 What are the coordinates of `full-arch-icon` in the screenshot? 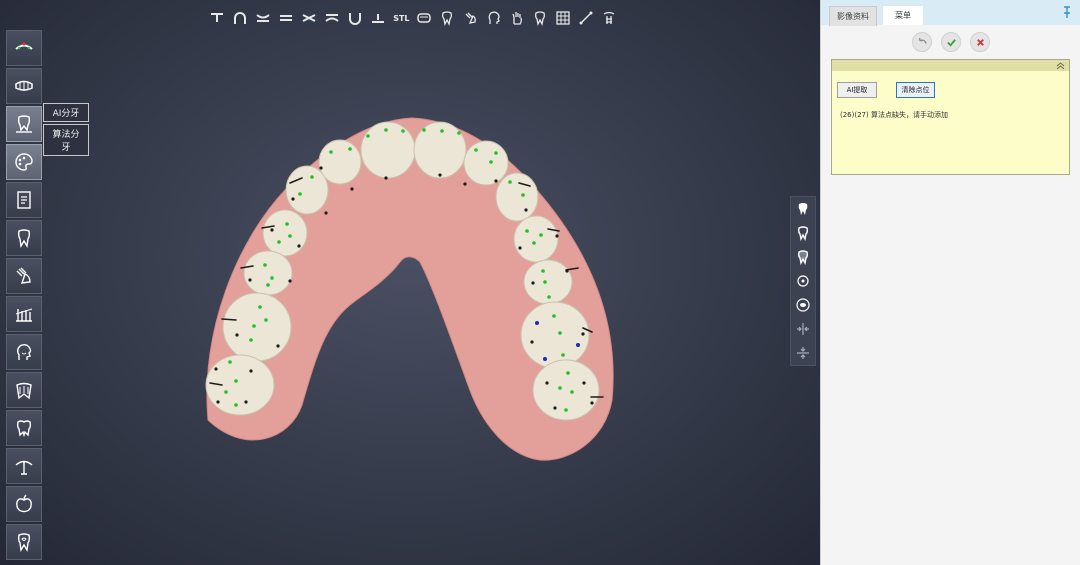 It's located at (24, 85).